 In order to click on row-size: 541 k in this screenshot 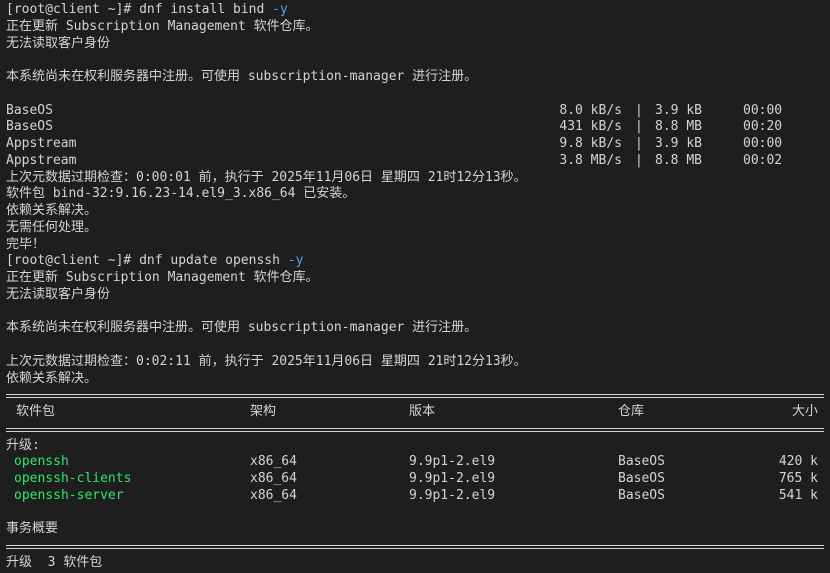, I will do `click(798, 495)`.